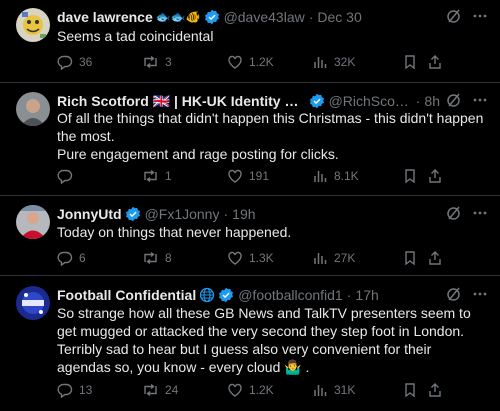 The height and width of the screenshot is (411, 500). I want to click on tweet-text: Seems a tad coincidental, so click(135, 36).